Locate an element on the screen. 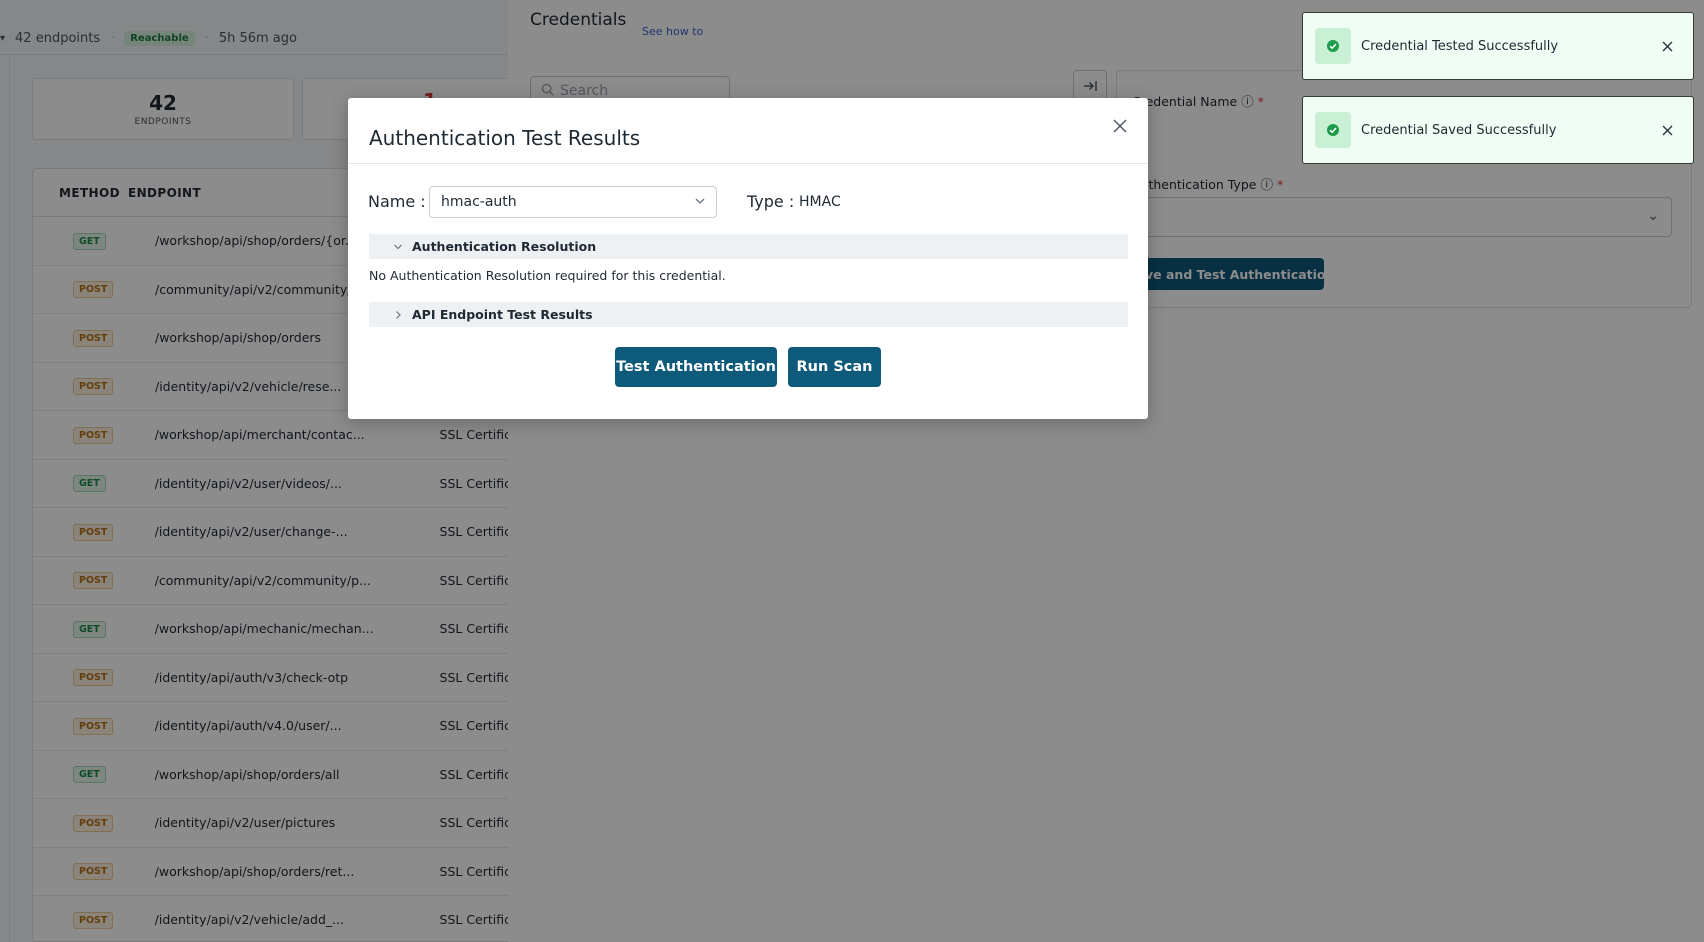 This screenshot has height=942, width=1704. type-label: Type : is located at coordinates (771, 201).